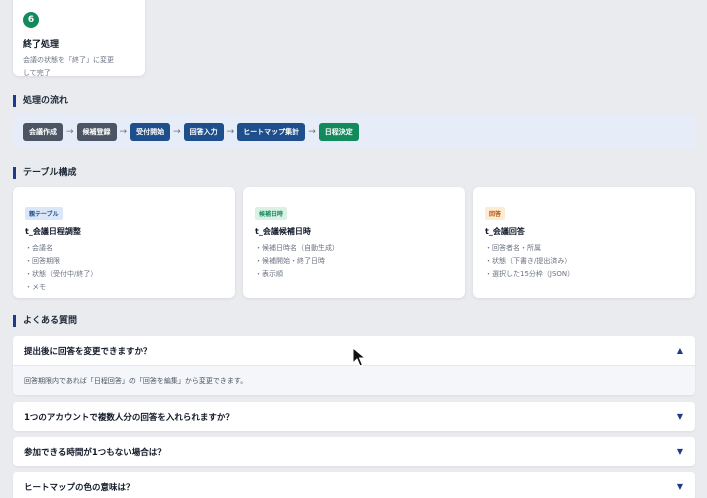 This screenshot has height=498, width=707. I want to click on faq-question: 提出後に回答を変更できますか？, so click(88, 351).